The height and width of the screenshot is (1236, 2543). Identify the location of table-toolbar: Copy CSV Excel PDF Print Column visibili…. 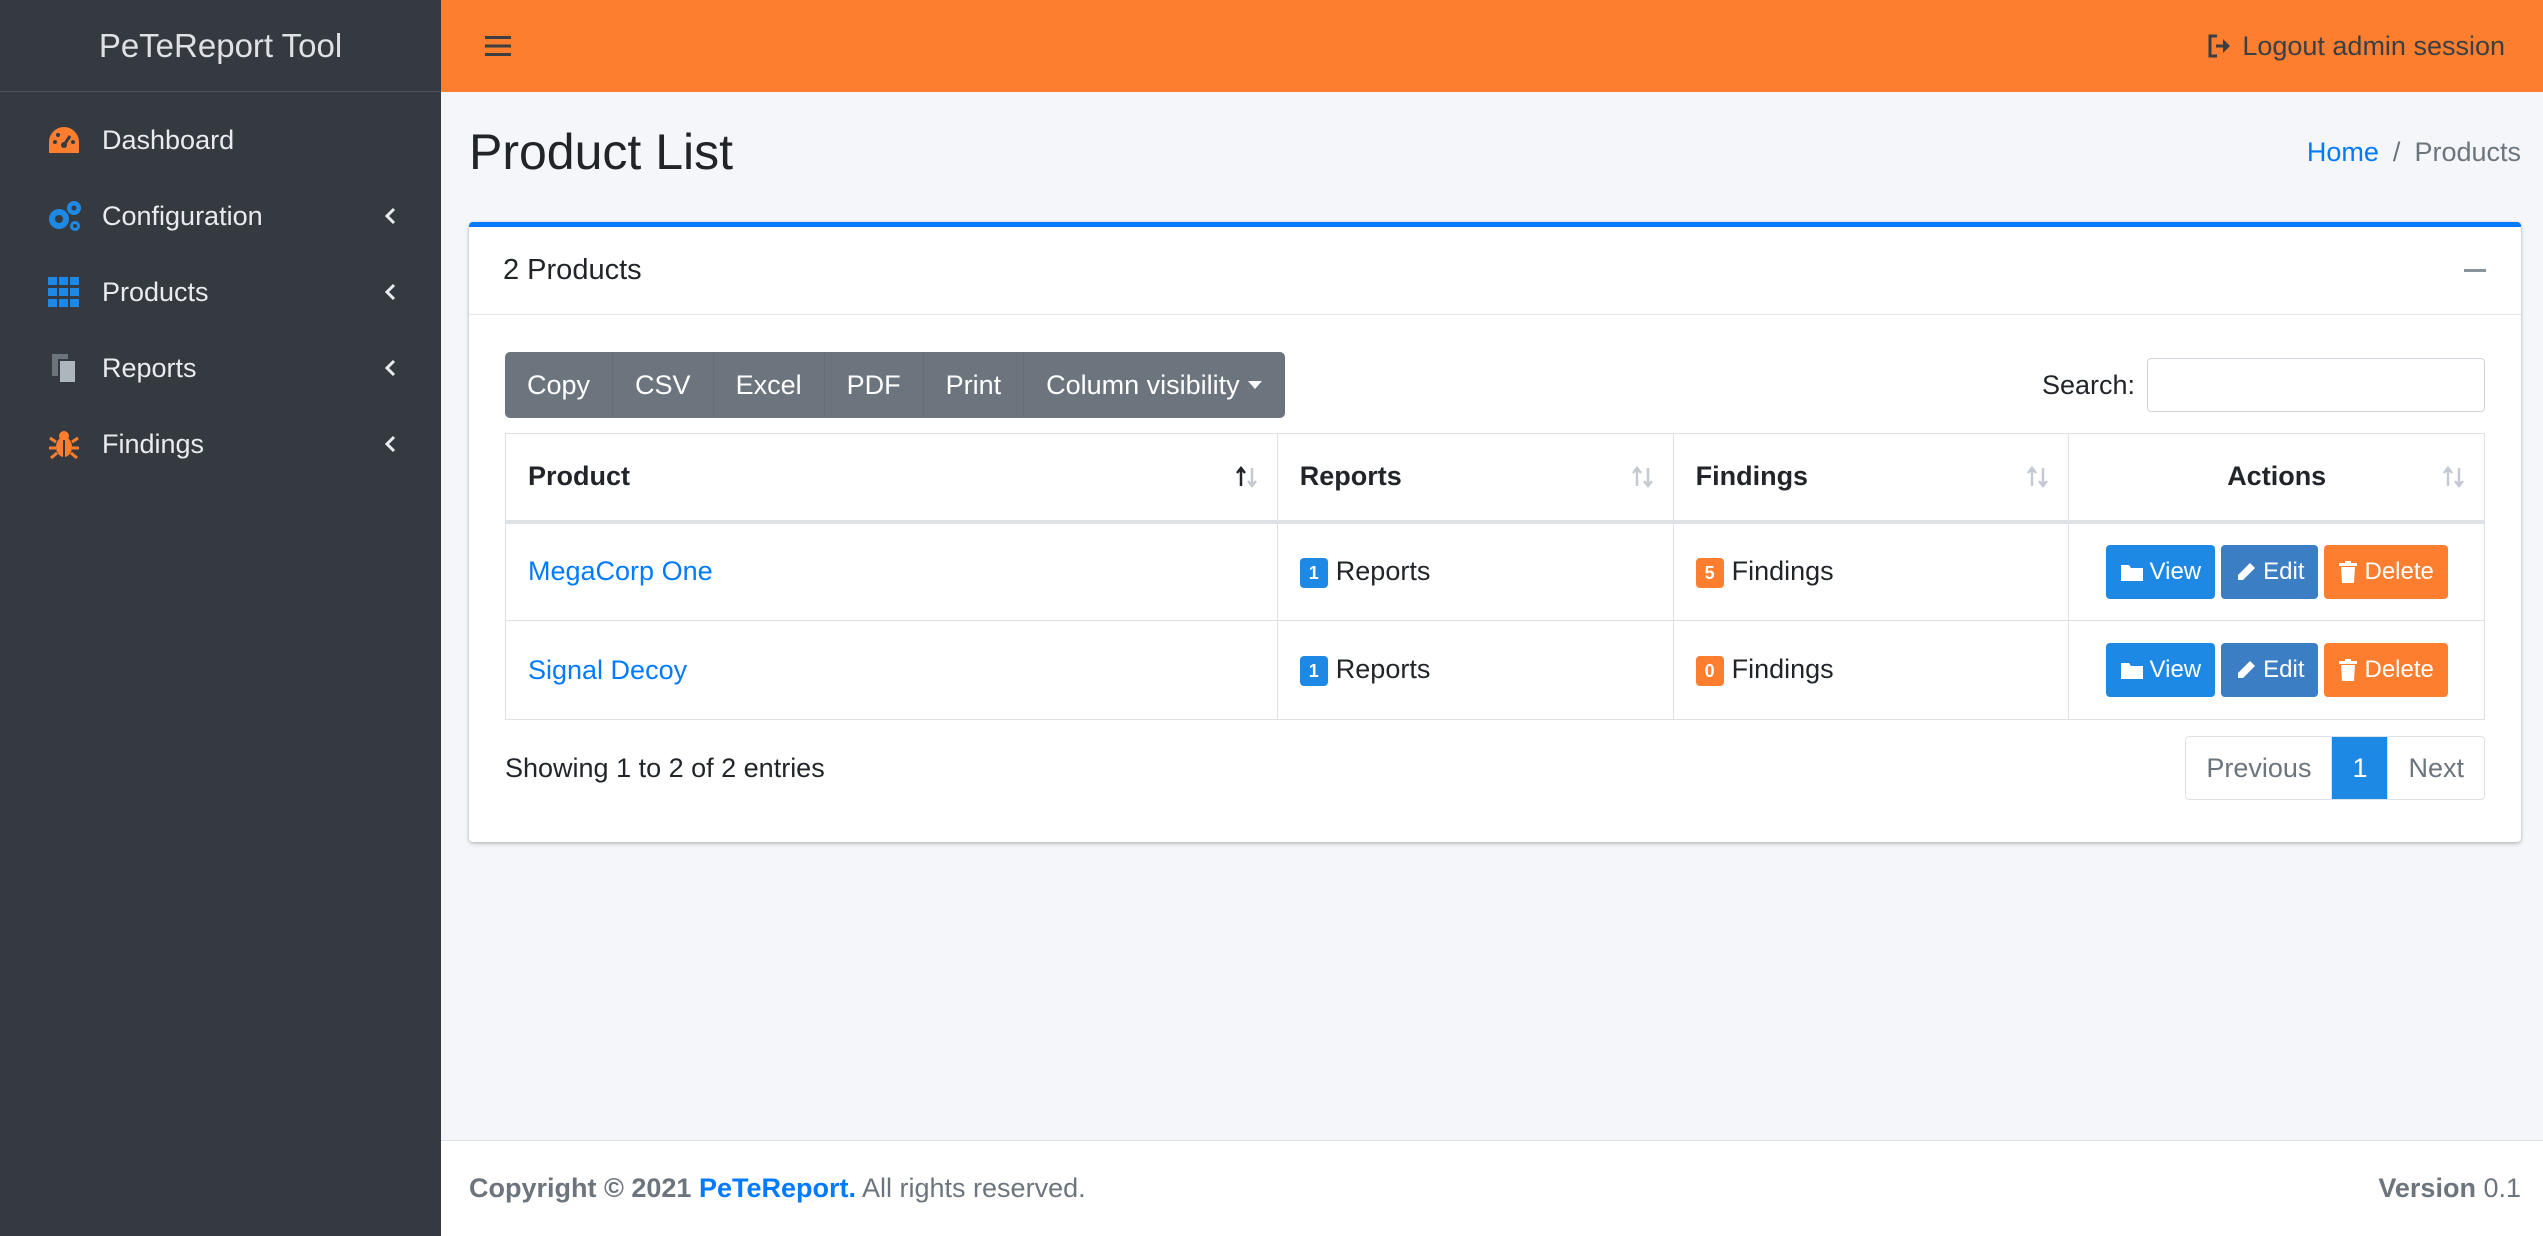
(1495, 385).